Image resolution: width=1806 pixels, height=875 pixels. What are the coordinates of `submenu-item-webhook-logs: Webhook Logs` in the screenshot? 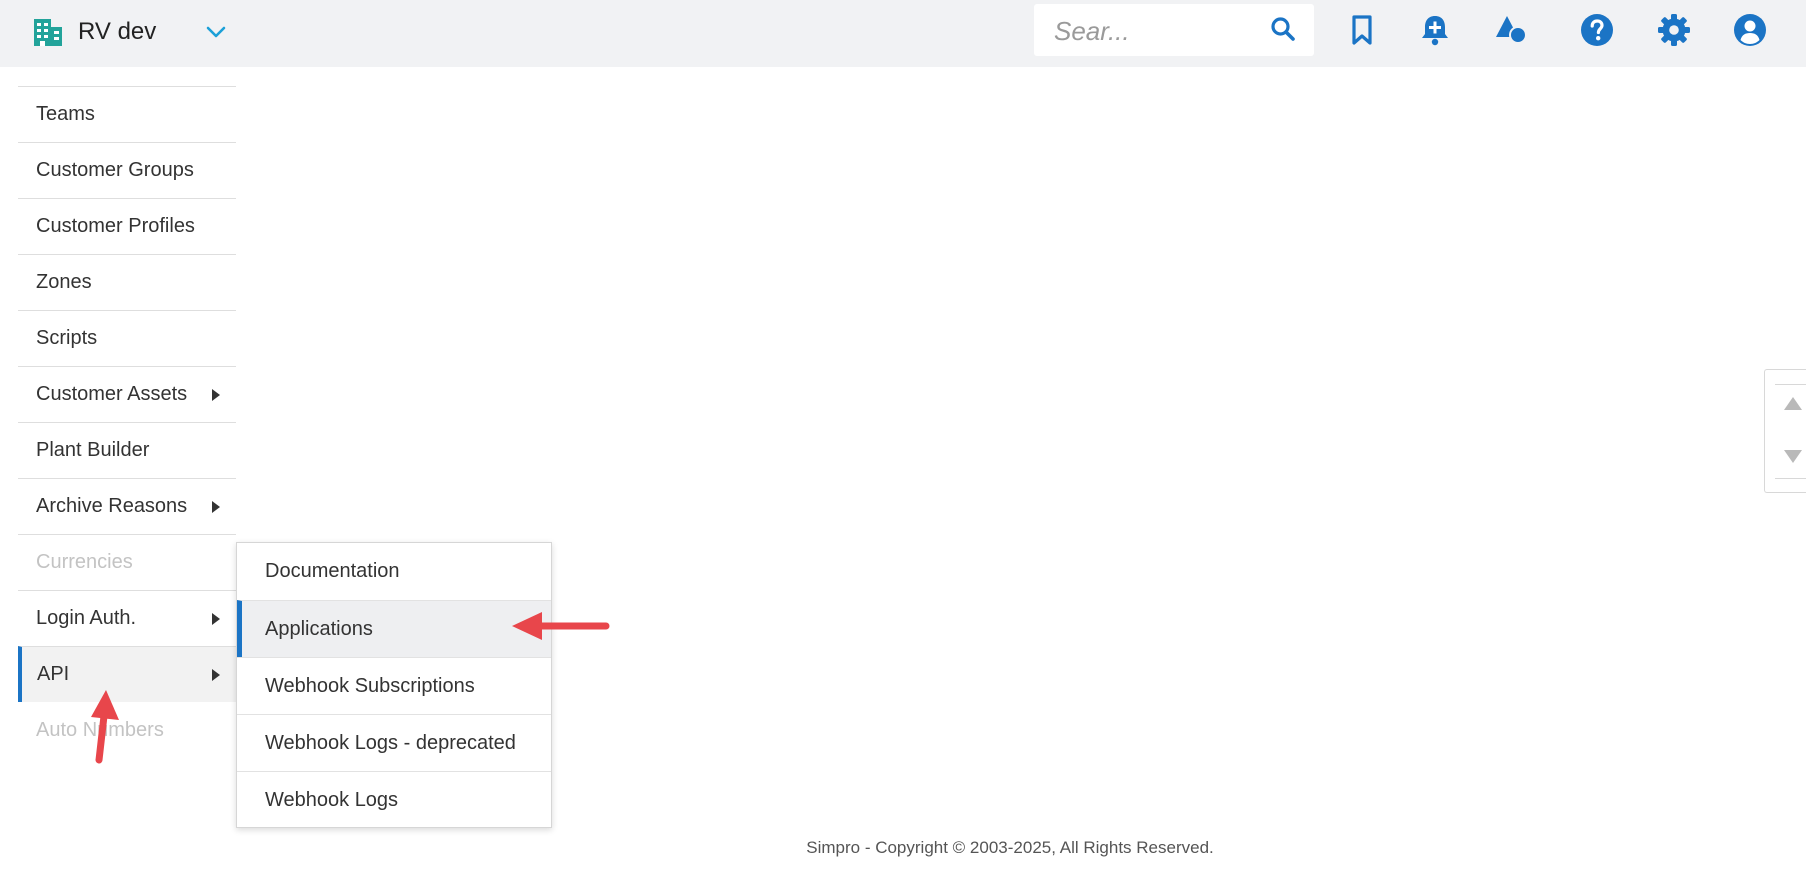 It's located at (394, 799).